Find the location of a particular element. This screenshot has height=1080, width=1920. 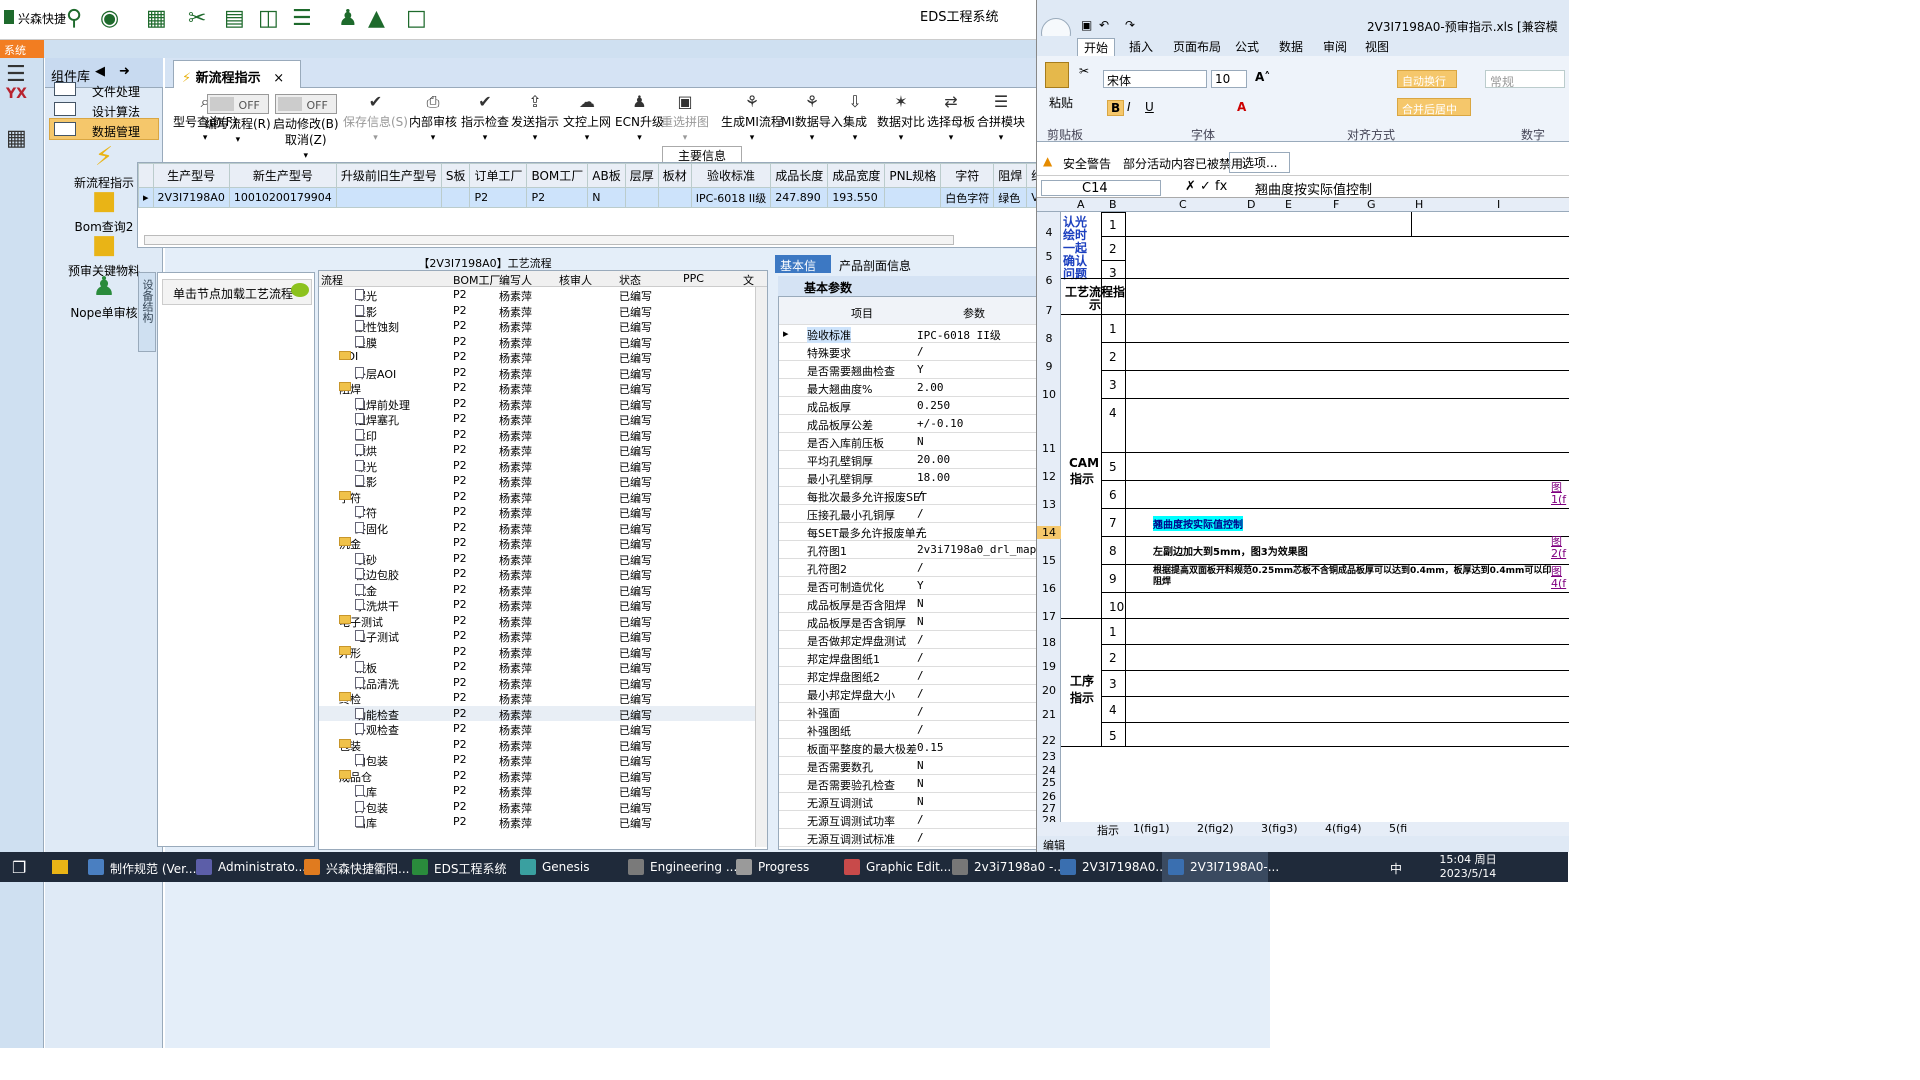

cell-c15: 左副边加大到5mm，图3为效果图 is located at coordinates (1230, 550).